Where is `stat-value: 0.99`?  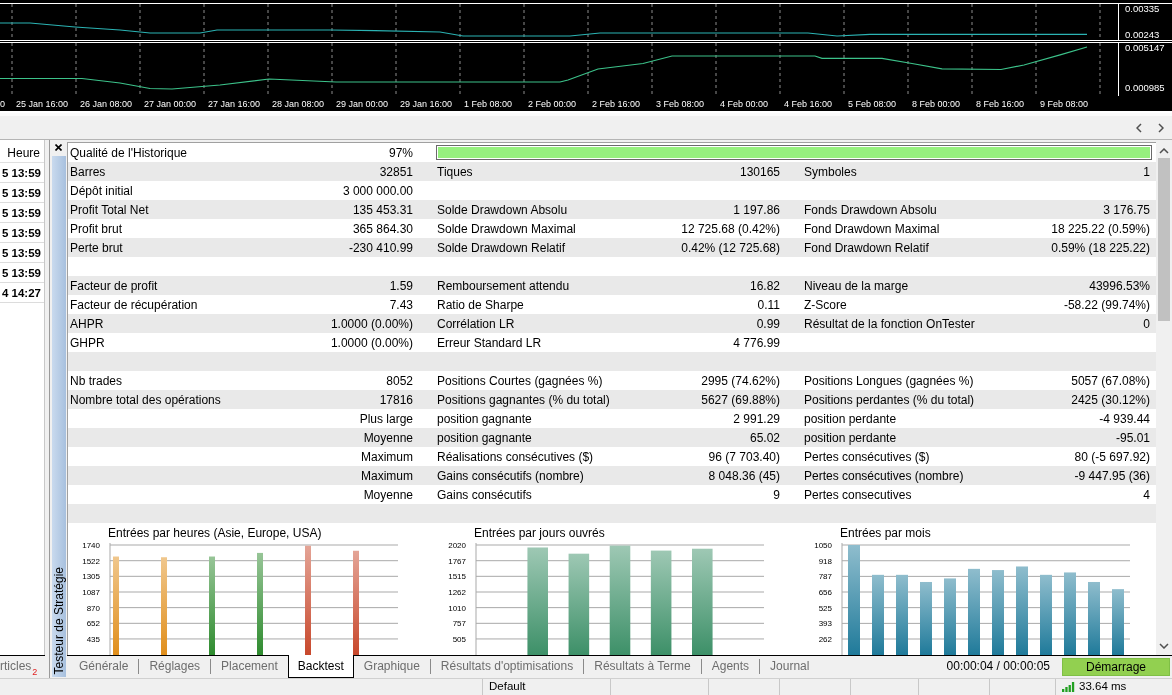
stat-value: 0.99 is located at coordinates (768, 323).